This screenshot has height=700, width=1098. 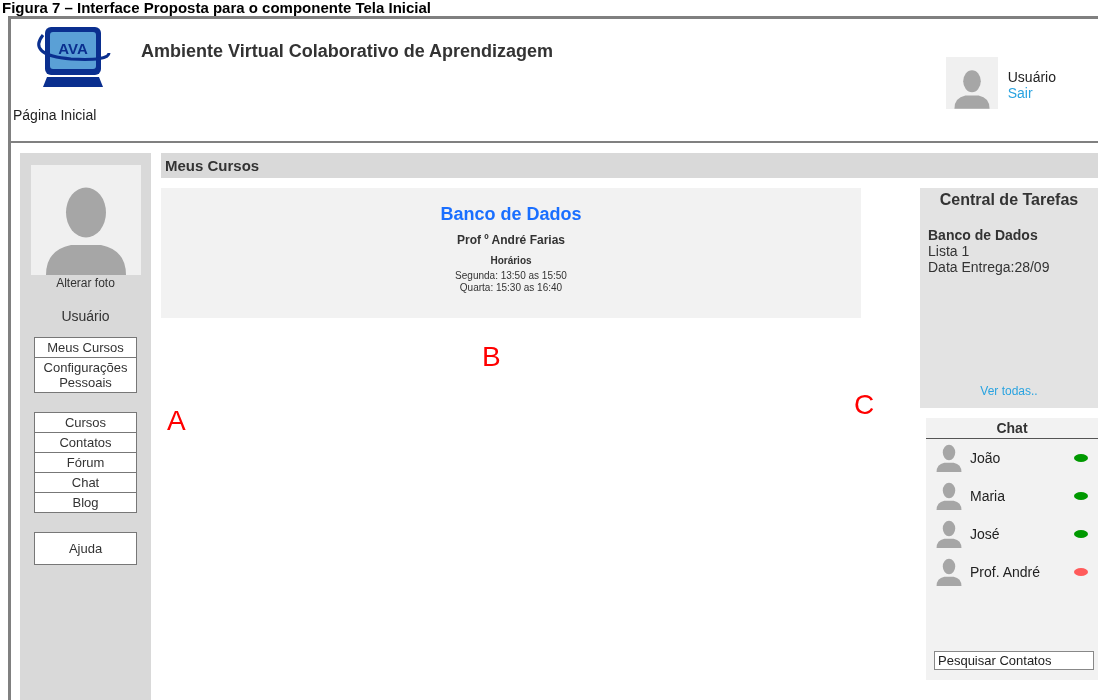 What do you see at coordinates (511, 214) in the screenshot?
I see `course-title: Banco de Dados` at bounding box center [511, 214].